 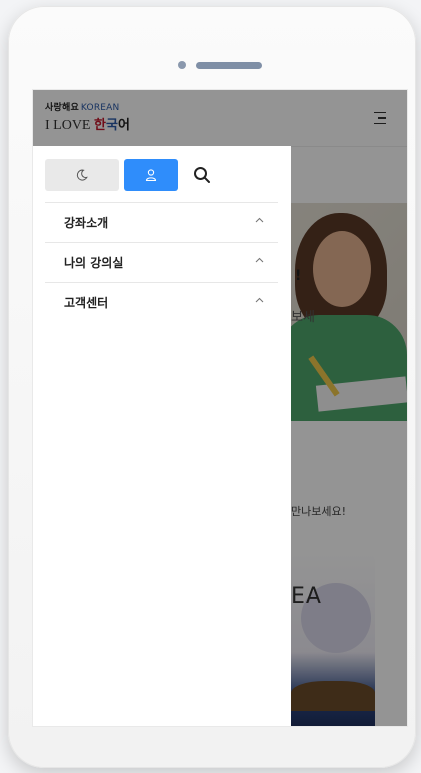 What do you see at coordinates (94, 263) in the screenshot?
I see `menu-item-label: 나의 강의실` at bounding box center [94, 263].